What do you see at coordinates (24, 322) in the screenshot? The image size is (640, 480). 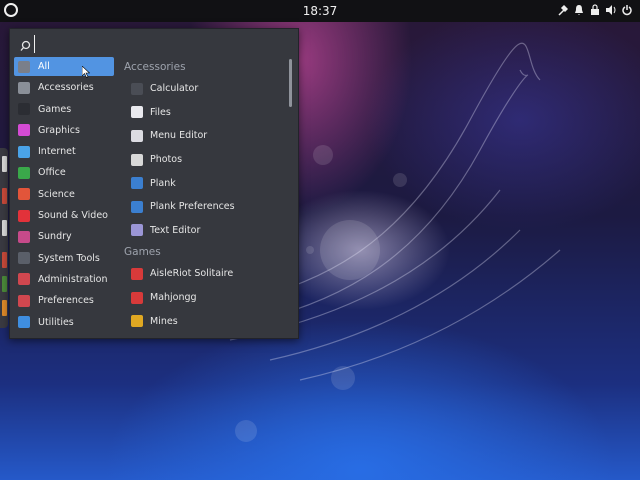 I see `utilities-icon` at bounding box center [24, 322].